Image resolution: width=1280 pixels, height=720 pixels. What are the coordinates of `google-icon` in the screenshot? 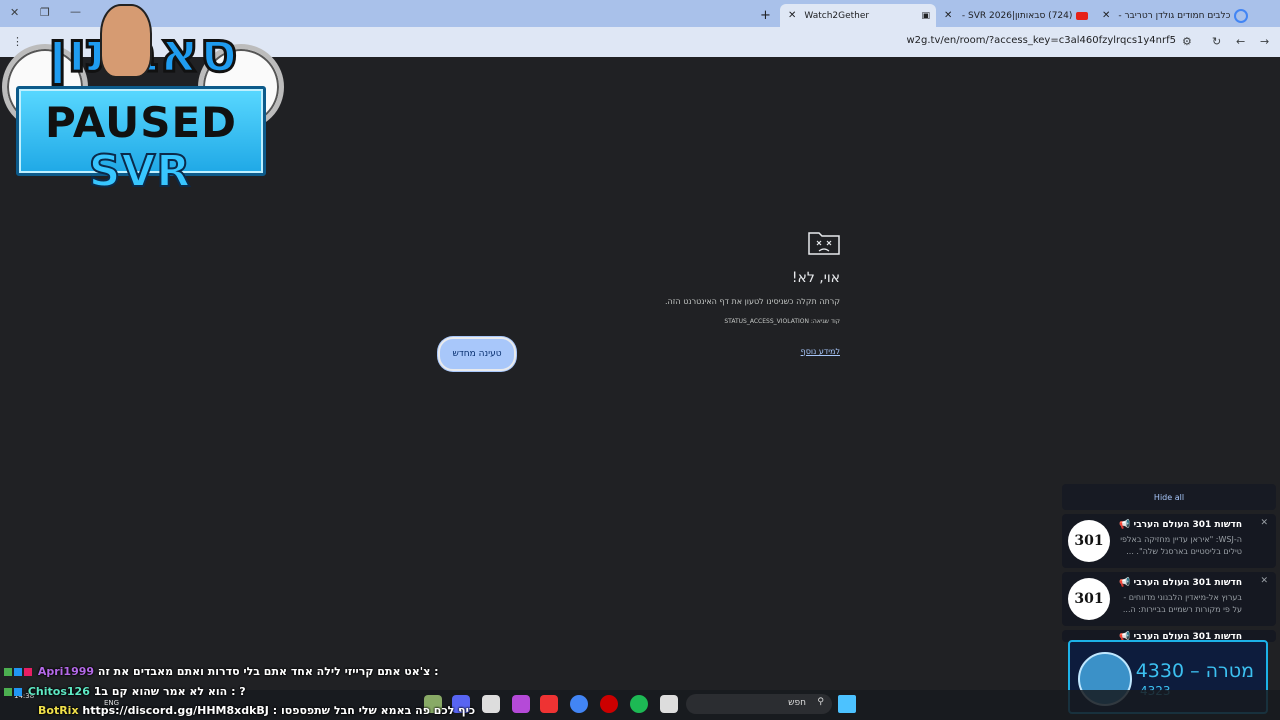 It's located at (1241, 15).